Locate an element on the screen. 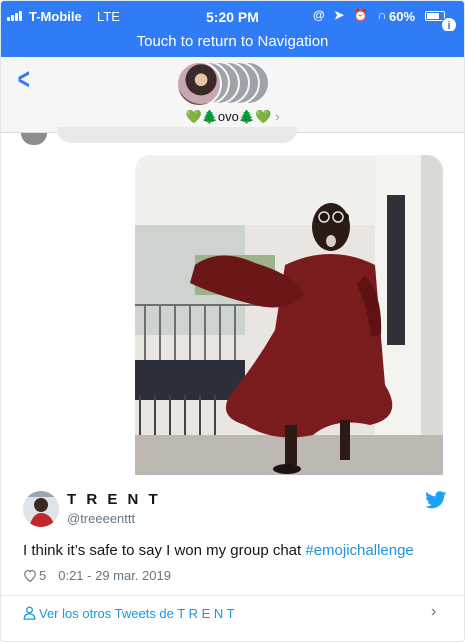 The image size is (465, 642). author-name: T R E N T is located at coordinates (114, 499).